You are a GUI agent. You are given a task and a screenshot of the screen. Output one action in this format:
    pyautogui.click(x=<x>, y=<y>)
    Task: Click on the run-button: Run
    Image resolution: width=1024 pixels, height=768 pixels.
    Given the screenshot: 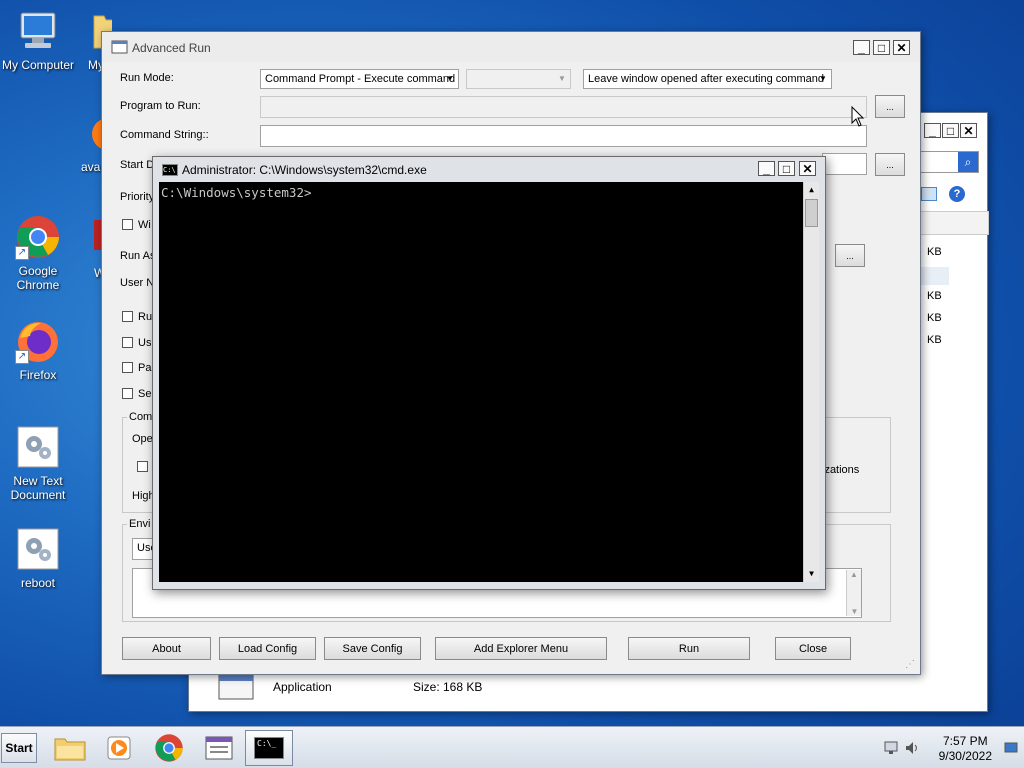 What is the action you would take?
    pyautogui.click(x=689, y=648)
    